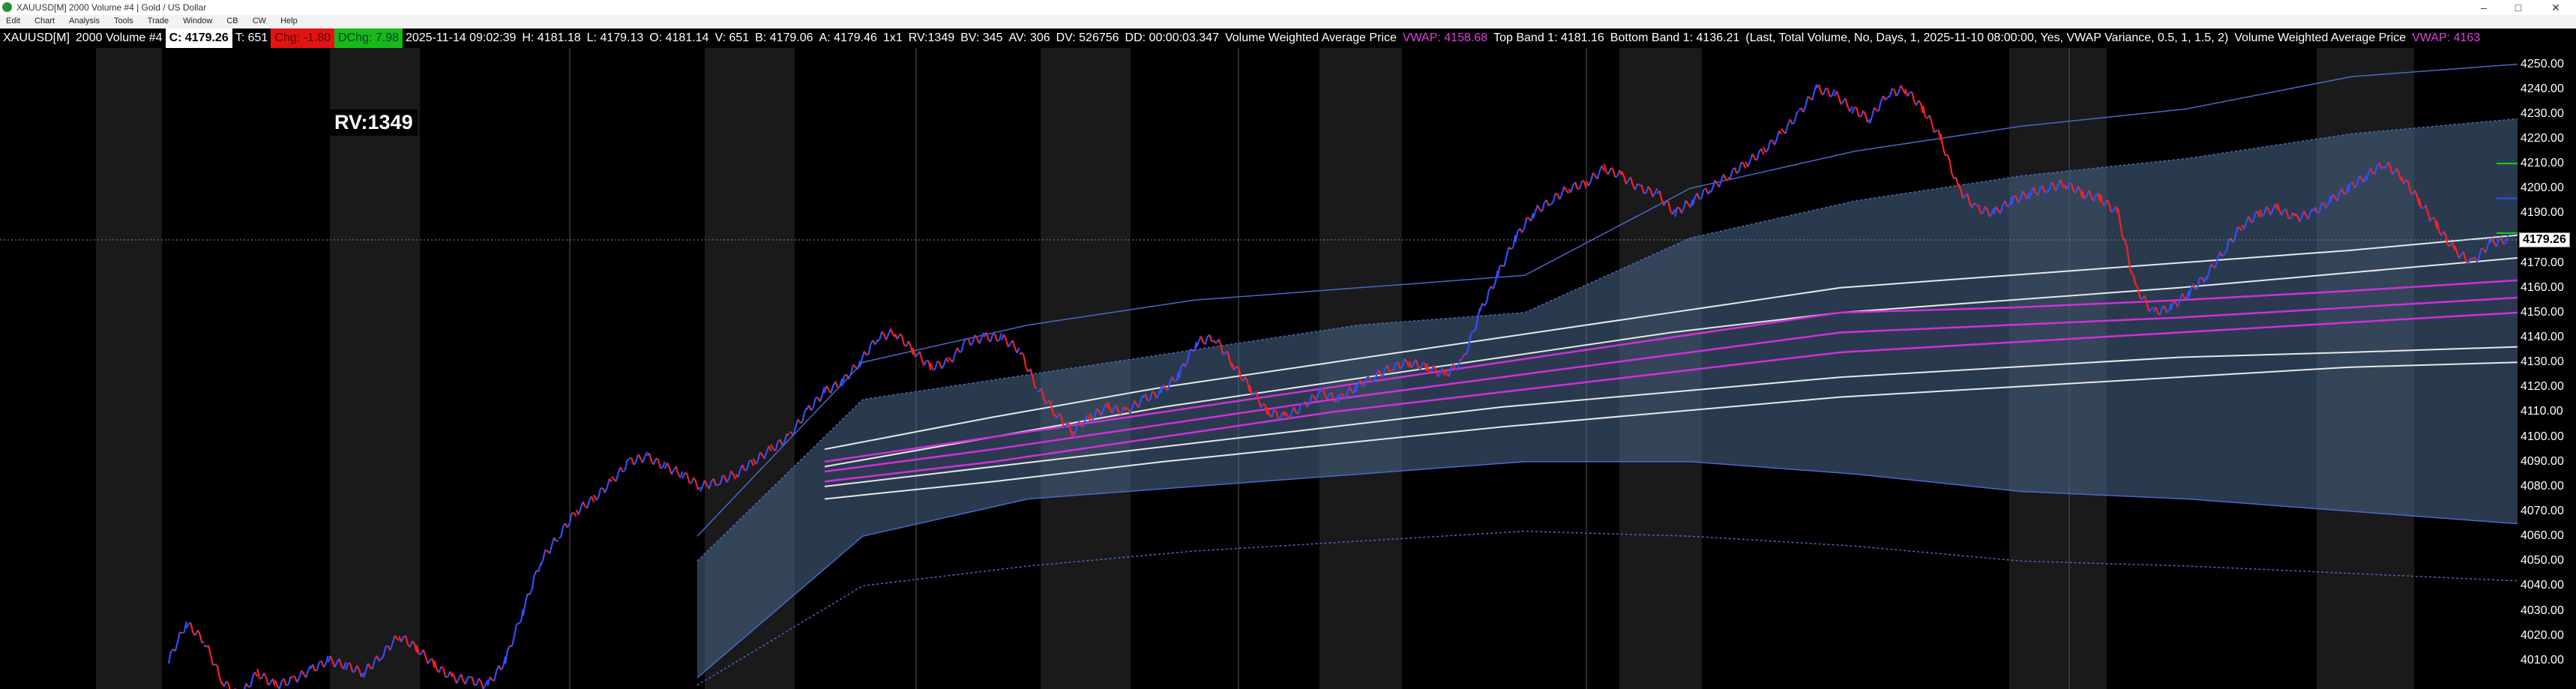  What do you see at coordinates (2519, 8) in the screenshot?
I see `maximize-button: □` at bounding box center [2519, 8].